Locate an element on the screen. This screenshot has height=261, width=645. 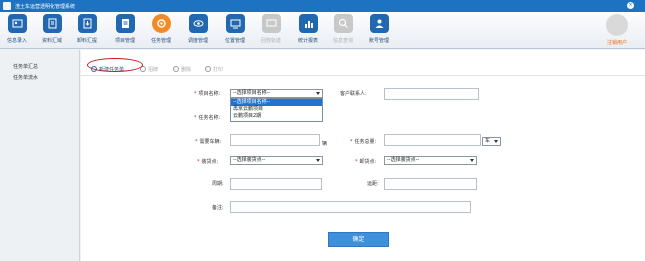
bar-chart-icon is located at coordinates (308, 23).